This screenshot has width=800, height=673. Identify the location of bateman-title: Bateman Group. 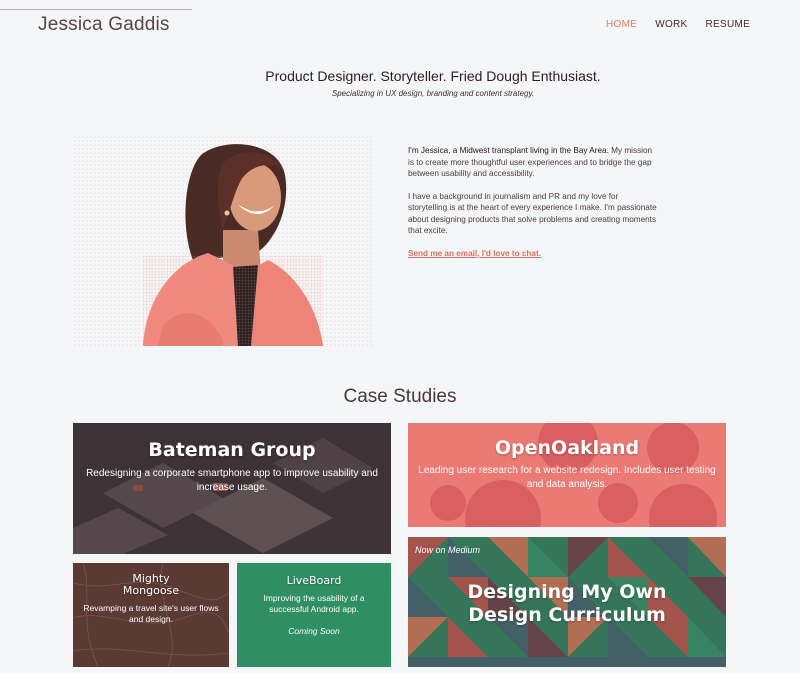
(232, 450).